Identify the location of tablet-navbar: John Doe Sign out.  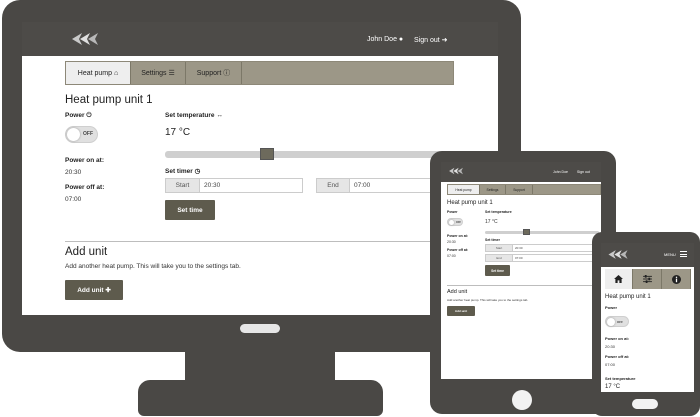
(521, 172).